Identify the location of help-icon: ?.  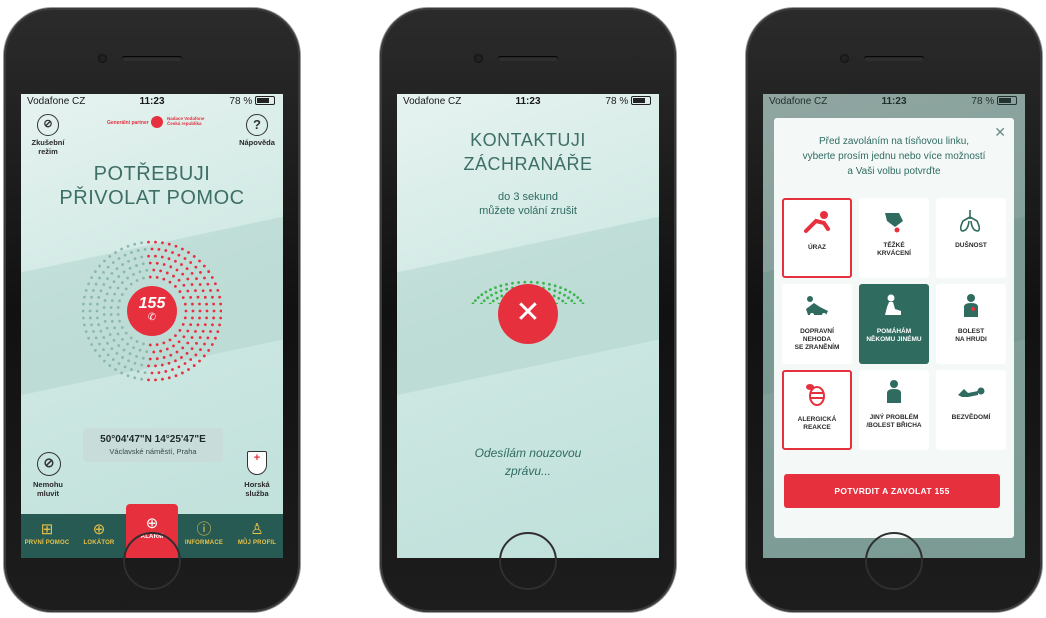
(257, 125).